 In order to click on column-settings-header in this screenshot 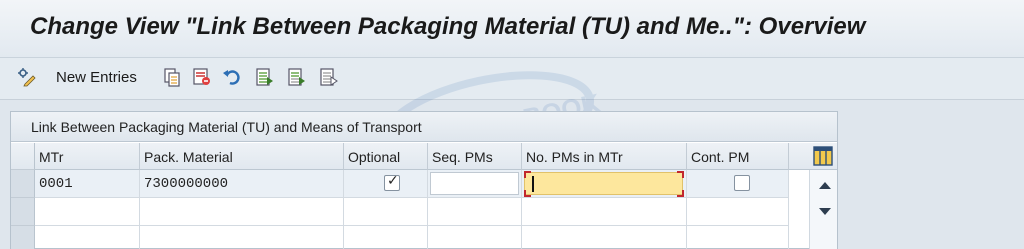, I will do `click(813, 156)`.